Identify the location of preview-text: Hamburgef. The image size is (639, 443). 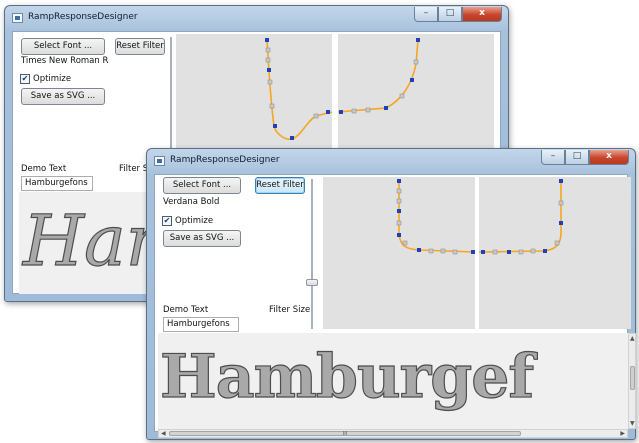
(346, 377).